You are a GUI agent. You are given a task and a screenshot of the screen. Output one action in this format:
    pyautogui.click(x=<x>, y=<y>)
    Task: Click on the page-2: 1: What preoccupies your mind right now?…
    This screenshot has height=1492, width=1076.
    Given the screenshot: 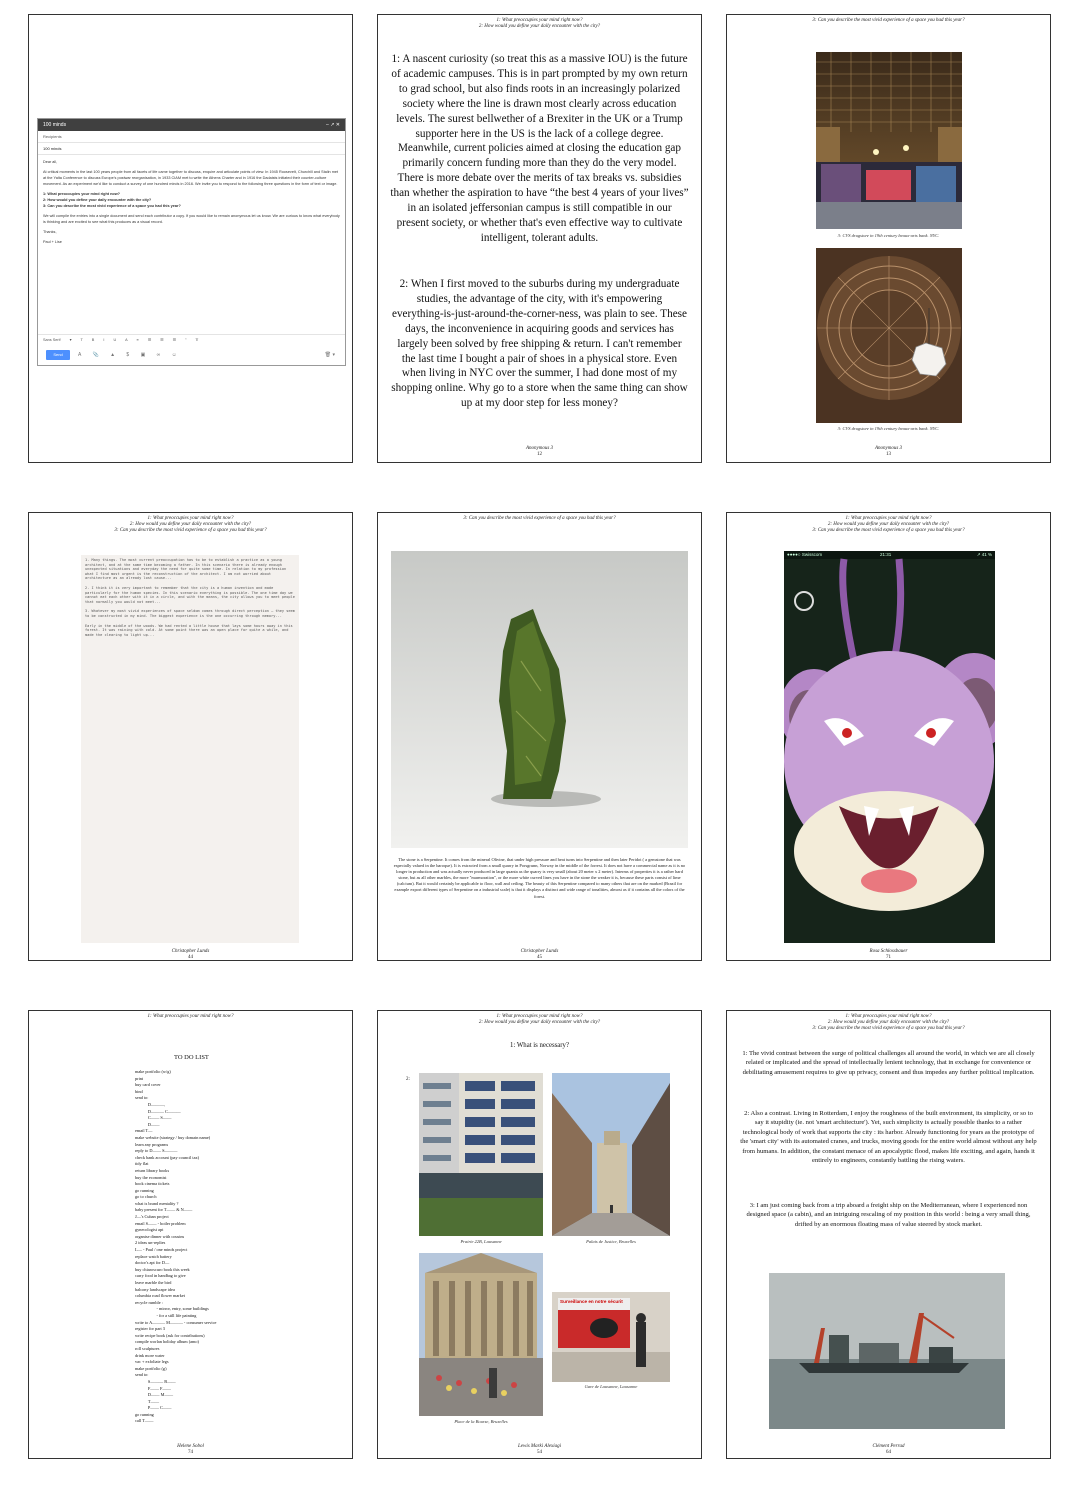 What is the action you would take?
    pyautogui.click(x=539, y=238)
    